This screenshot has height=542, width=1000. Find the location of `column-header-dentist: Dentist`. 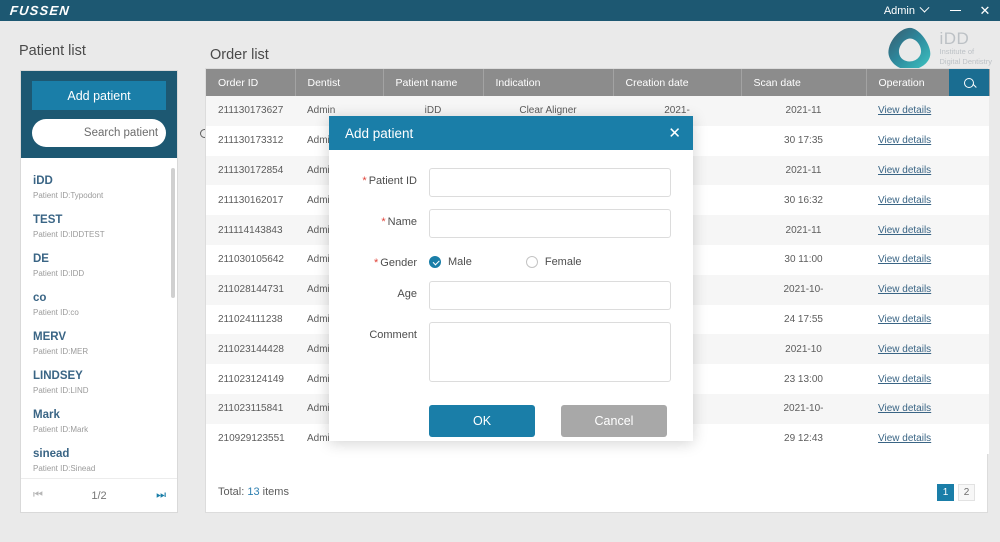

column-header-dentist: Dentist is located at coordinates (339, 82).